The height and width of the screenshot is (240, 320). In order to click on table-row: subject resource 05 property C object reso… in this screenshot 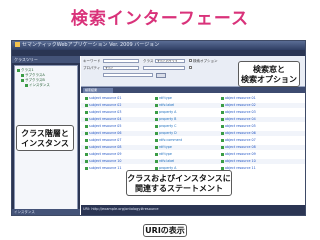, I will do `click(193, 126)`.